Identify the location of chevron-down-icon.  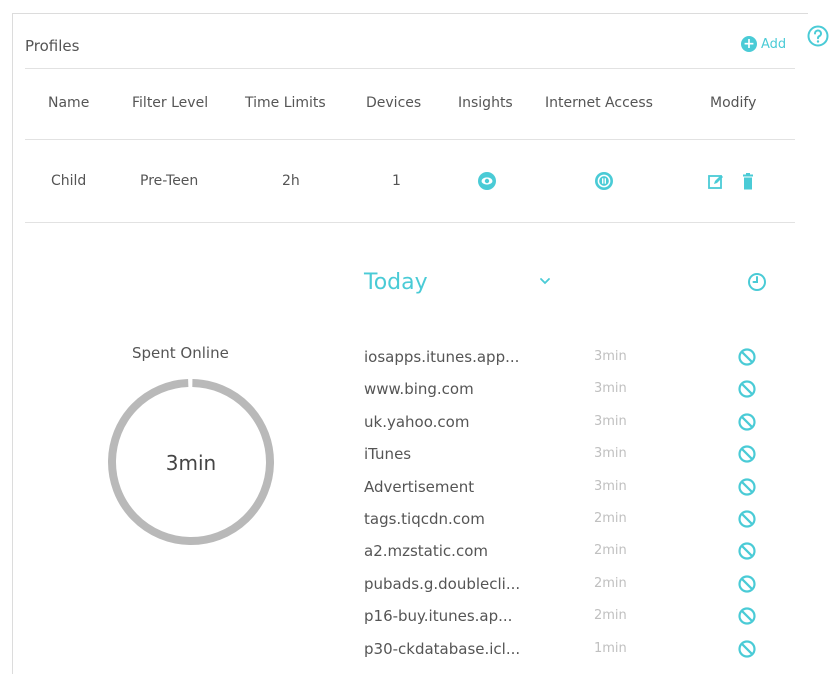
(545, 281).